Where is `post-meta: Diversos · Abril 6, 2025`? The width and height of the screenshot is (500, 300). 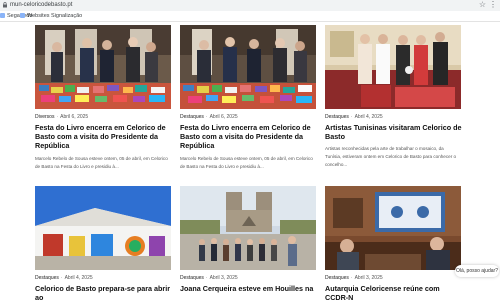
post-meta: Diversos · Abril 6, 2025 is located at coordinates (61, 117).